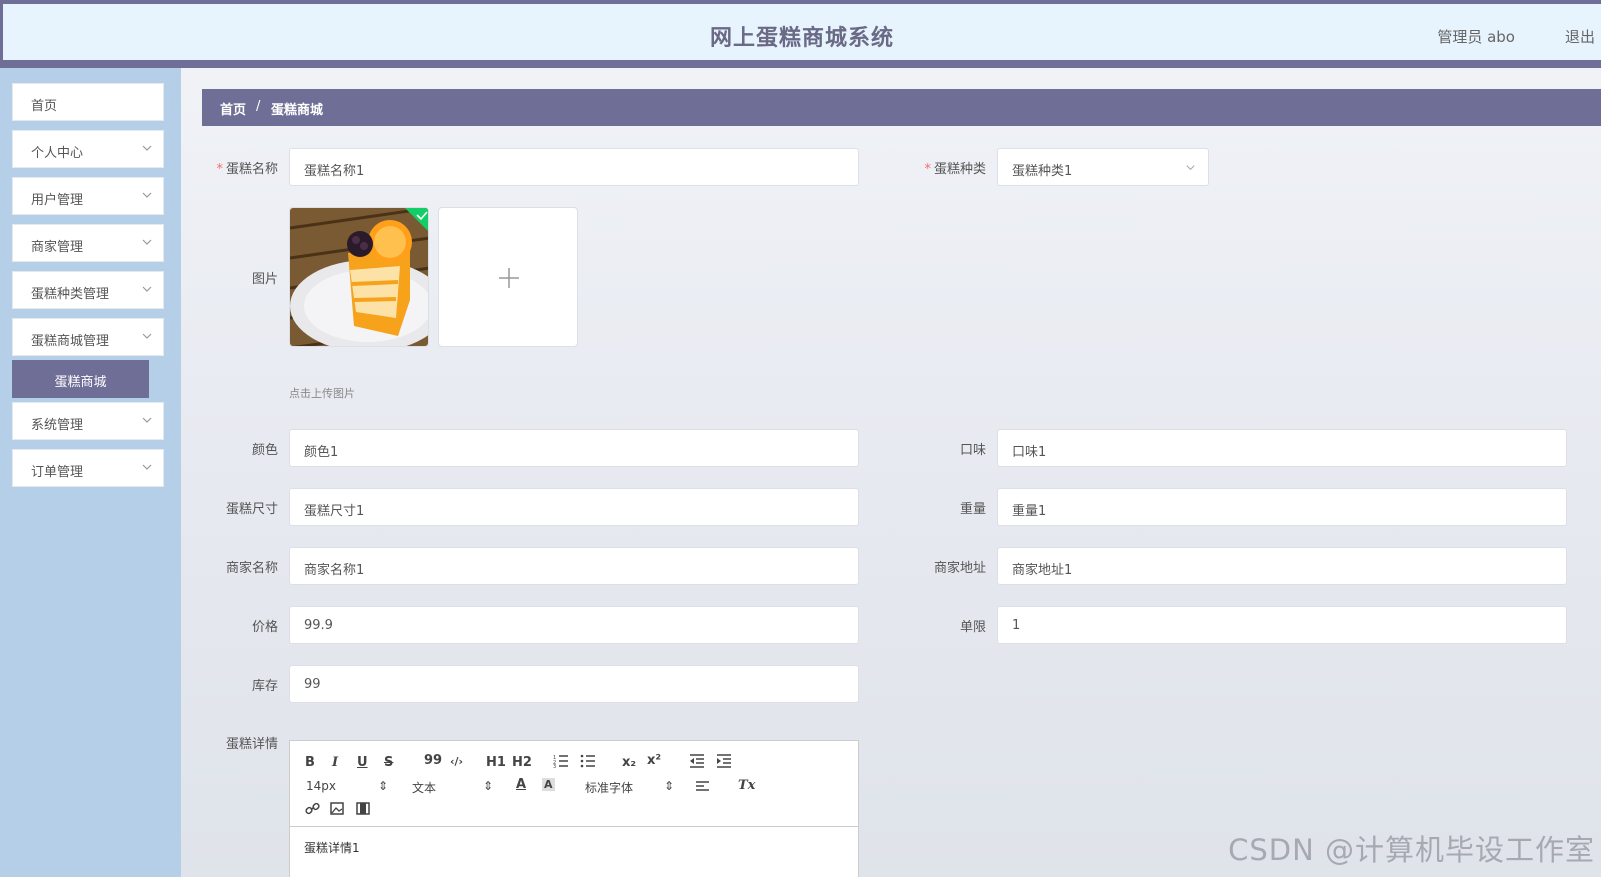 The image size is (1601, 877). I want to click on subscript-button: x₂, so click(629, 762).